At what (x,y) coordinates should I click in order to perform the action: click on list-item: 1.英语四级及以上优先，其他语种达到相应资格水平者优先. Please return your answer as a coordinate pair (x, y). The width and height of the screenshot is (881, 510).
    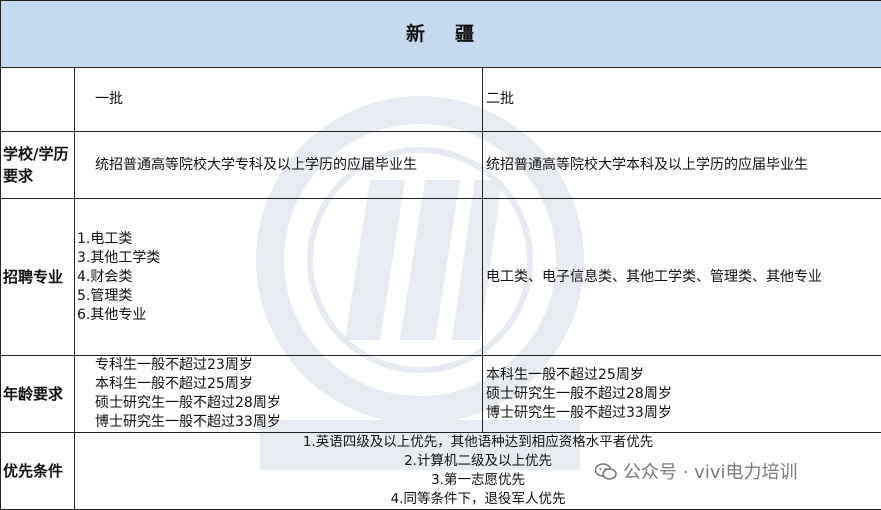
    Looking at the image, I should click on (478, 442).